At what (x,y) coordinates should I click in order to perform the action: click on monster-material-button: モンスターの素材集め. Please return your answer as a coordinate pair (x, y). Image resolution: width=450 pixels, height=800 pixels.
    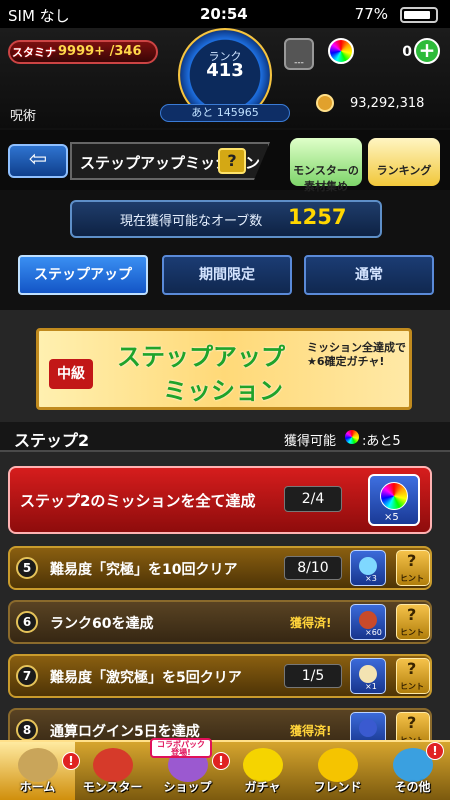
    Looking at the image, I should click on (326, 165).